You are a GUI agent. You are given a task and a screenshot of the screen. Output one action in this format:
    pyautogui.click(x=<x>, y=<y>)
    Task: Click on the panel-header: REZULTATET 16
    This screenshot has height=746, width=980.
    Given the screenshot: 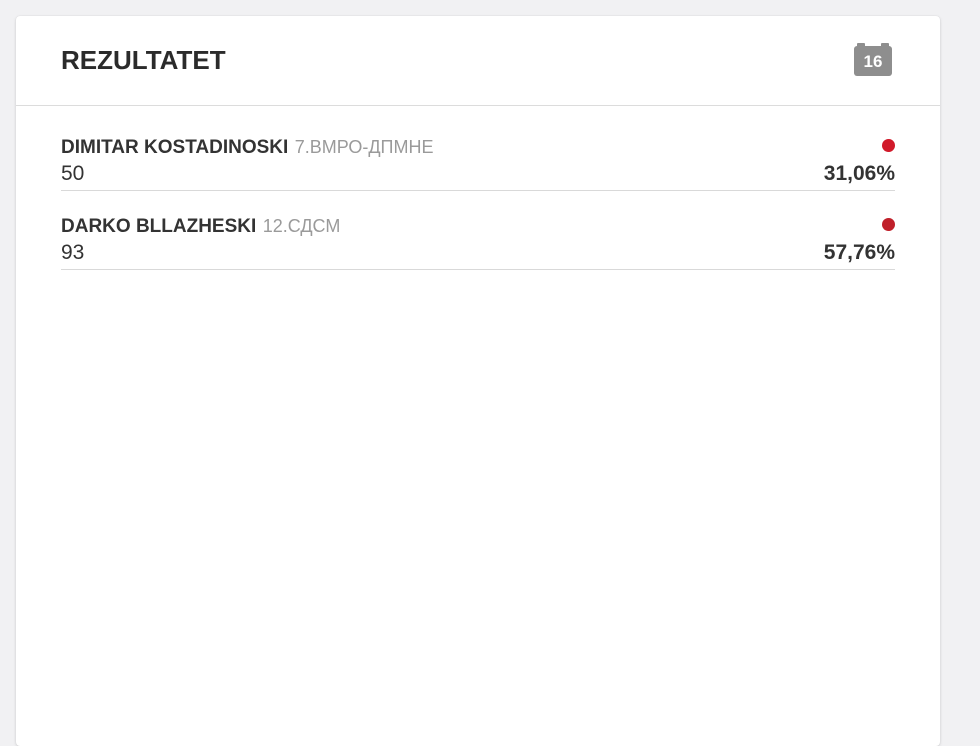 What is the action you would take?
    pyautogui.click(x=478, y=61)
    